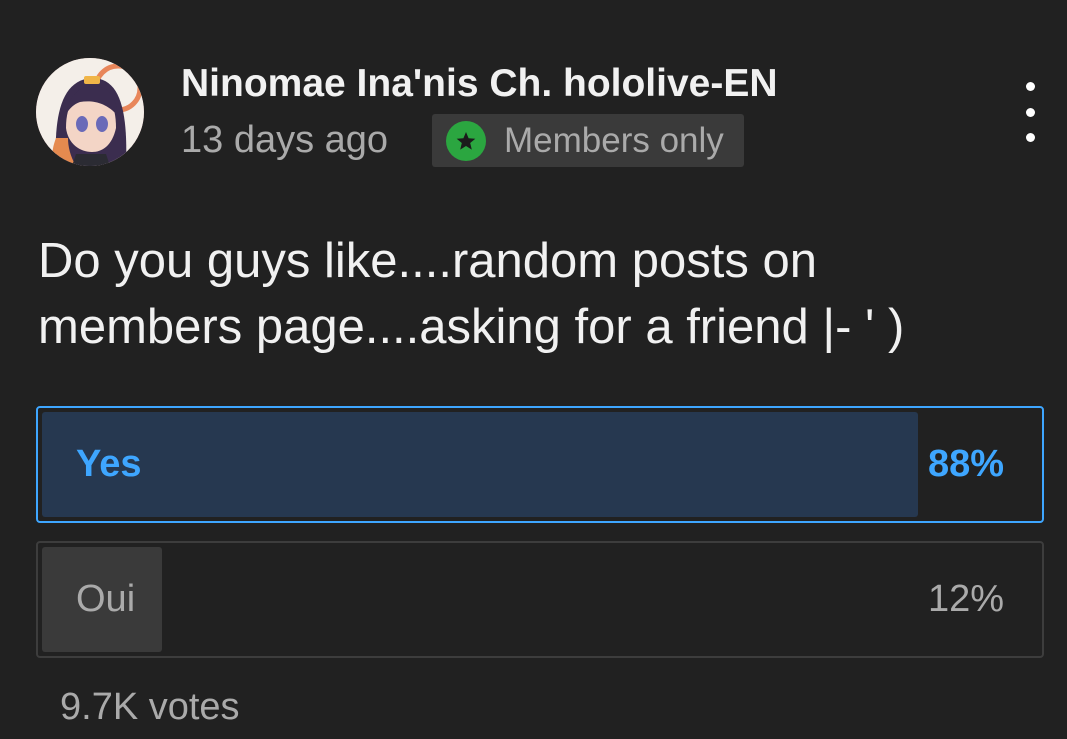 This screenshot has width=1067, height=739. What do you see at coordinates (540, 599) in the screenshot?
I see `poll-option-oui: Oui 12%` at bounding box center [540, 599].